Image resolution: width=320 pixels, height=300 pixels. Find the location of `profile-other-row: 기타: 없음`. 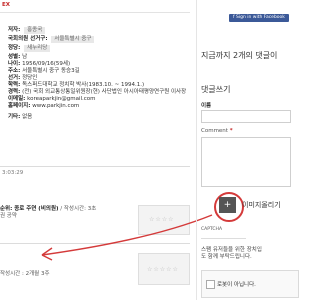

profile-other-row: 기타: 없음 is located at coordinates (20, 117).